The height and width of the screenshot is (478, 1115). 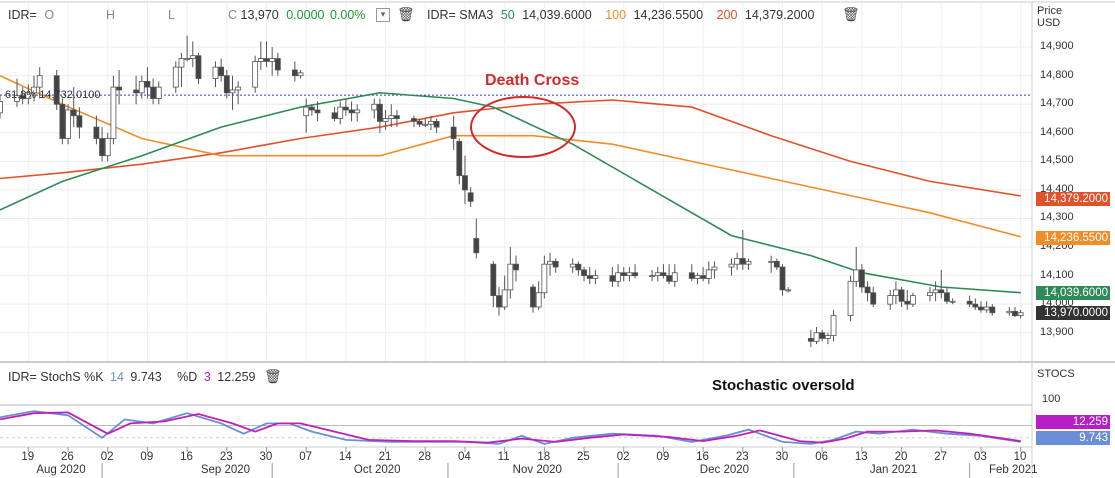 I want to click on low-label: L, so click(x=171, y=15).